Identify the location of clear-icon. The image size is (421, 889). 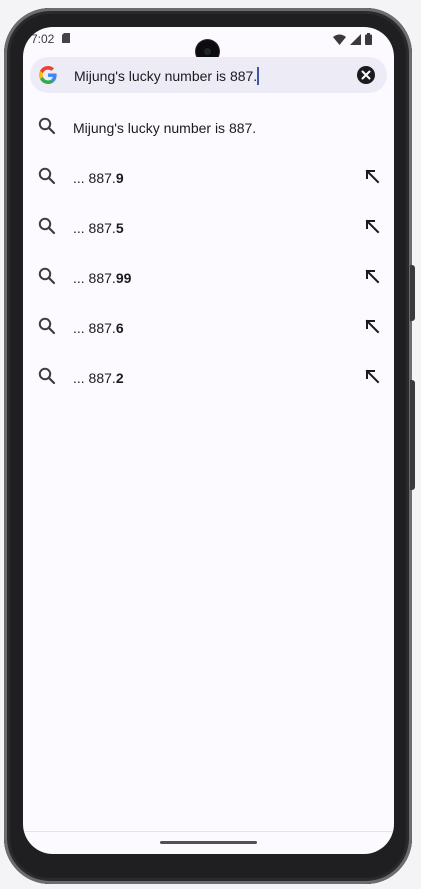
(366, 75).